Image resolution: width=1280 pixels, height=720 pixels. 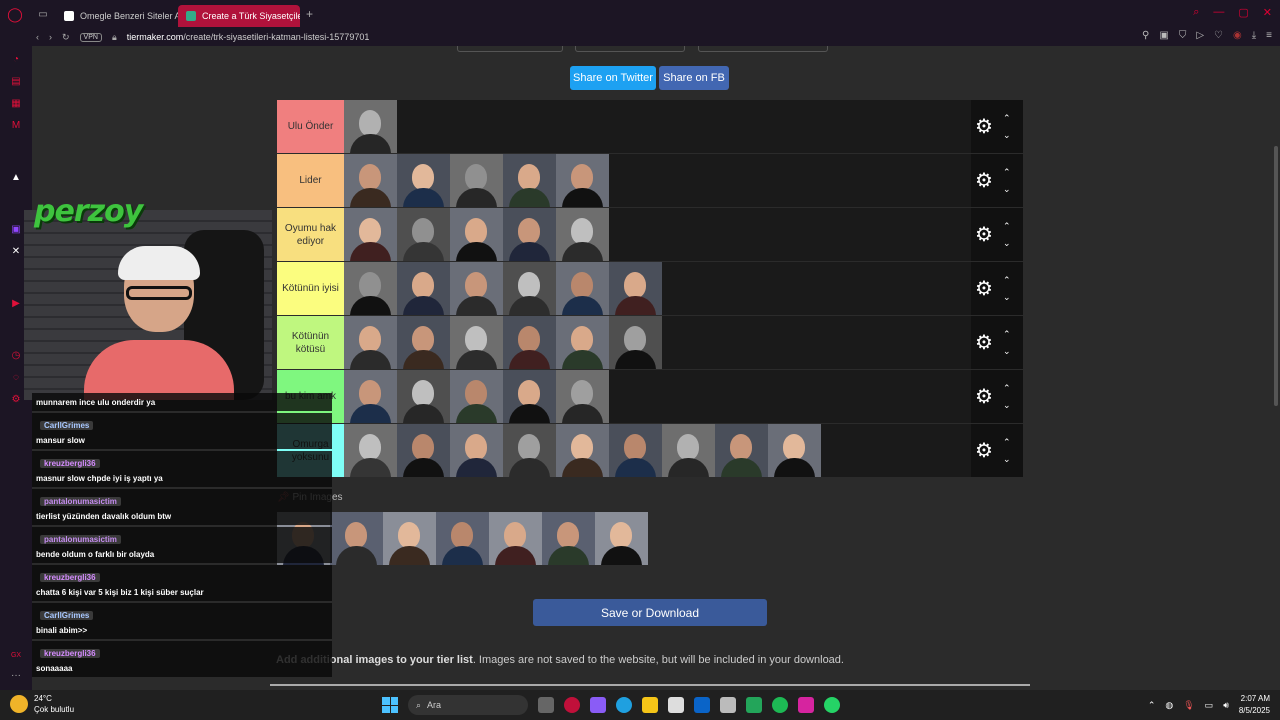 I want to click on menu-icon: ≡, so click(x=1269, y=35).